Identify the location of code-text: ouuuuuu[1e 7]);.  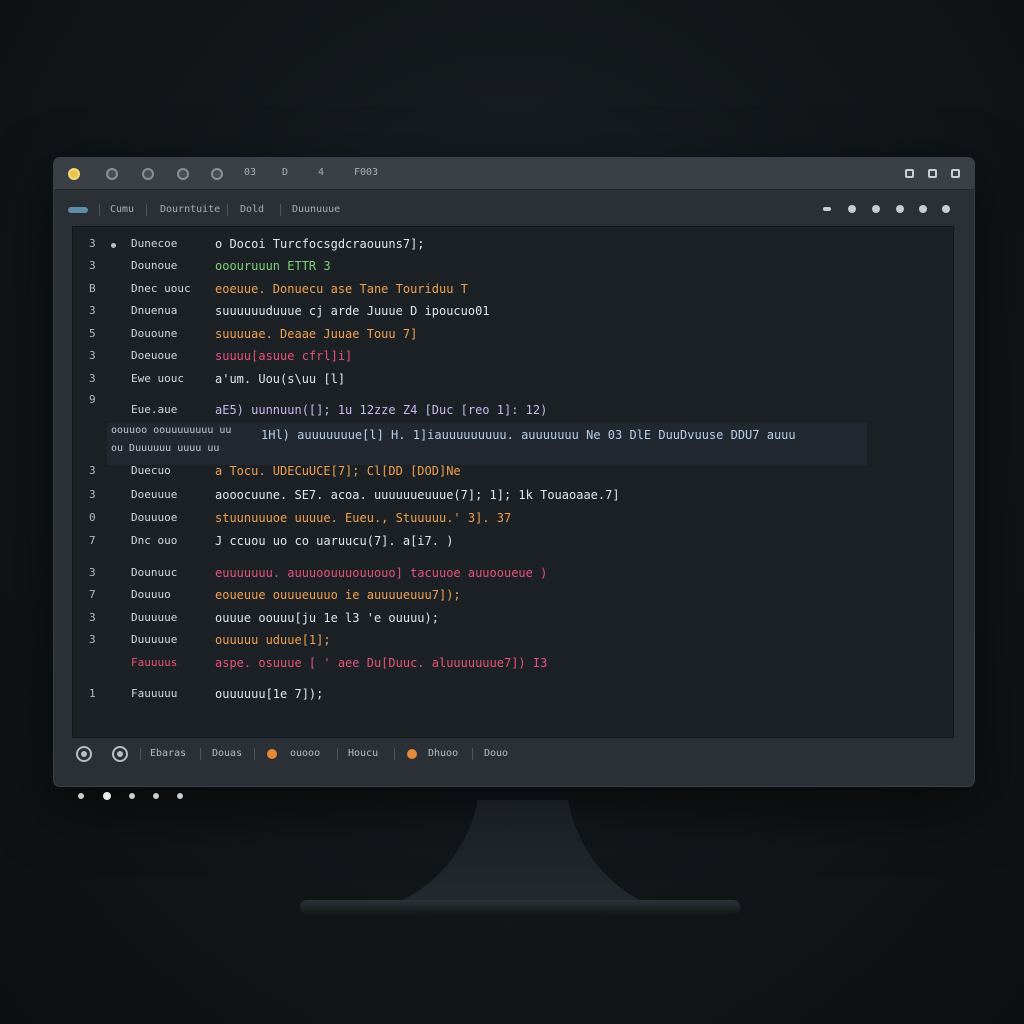
(269, 694).